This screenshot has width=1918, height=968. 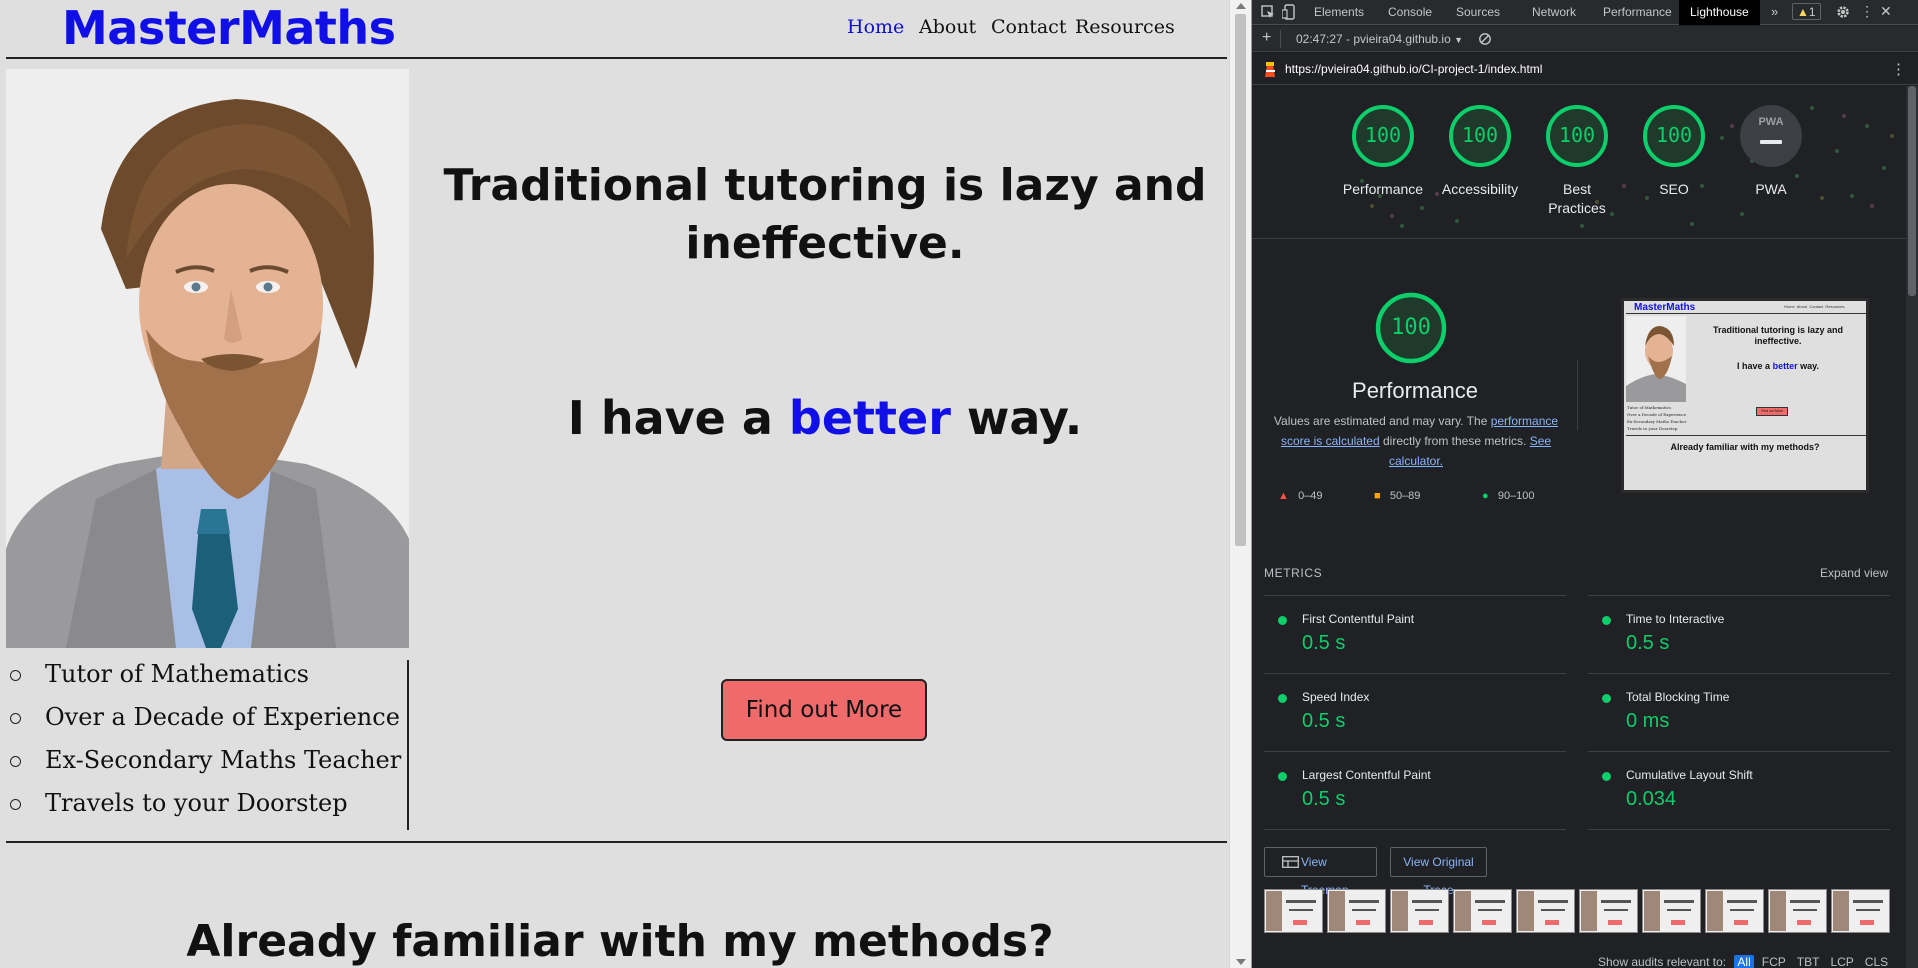 I want to click on list-item-text: Ex-Secondary Maths Teacher, so click(x=223, y=760).